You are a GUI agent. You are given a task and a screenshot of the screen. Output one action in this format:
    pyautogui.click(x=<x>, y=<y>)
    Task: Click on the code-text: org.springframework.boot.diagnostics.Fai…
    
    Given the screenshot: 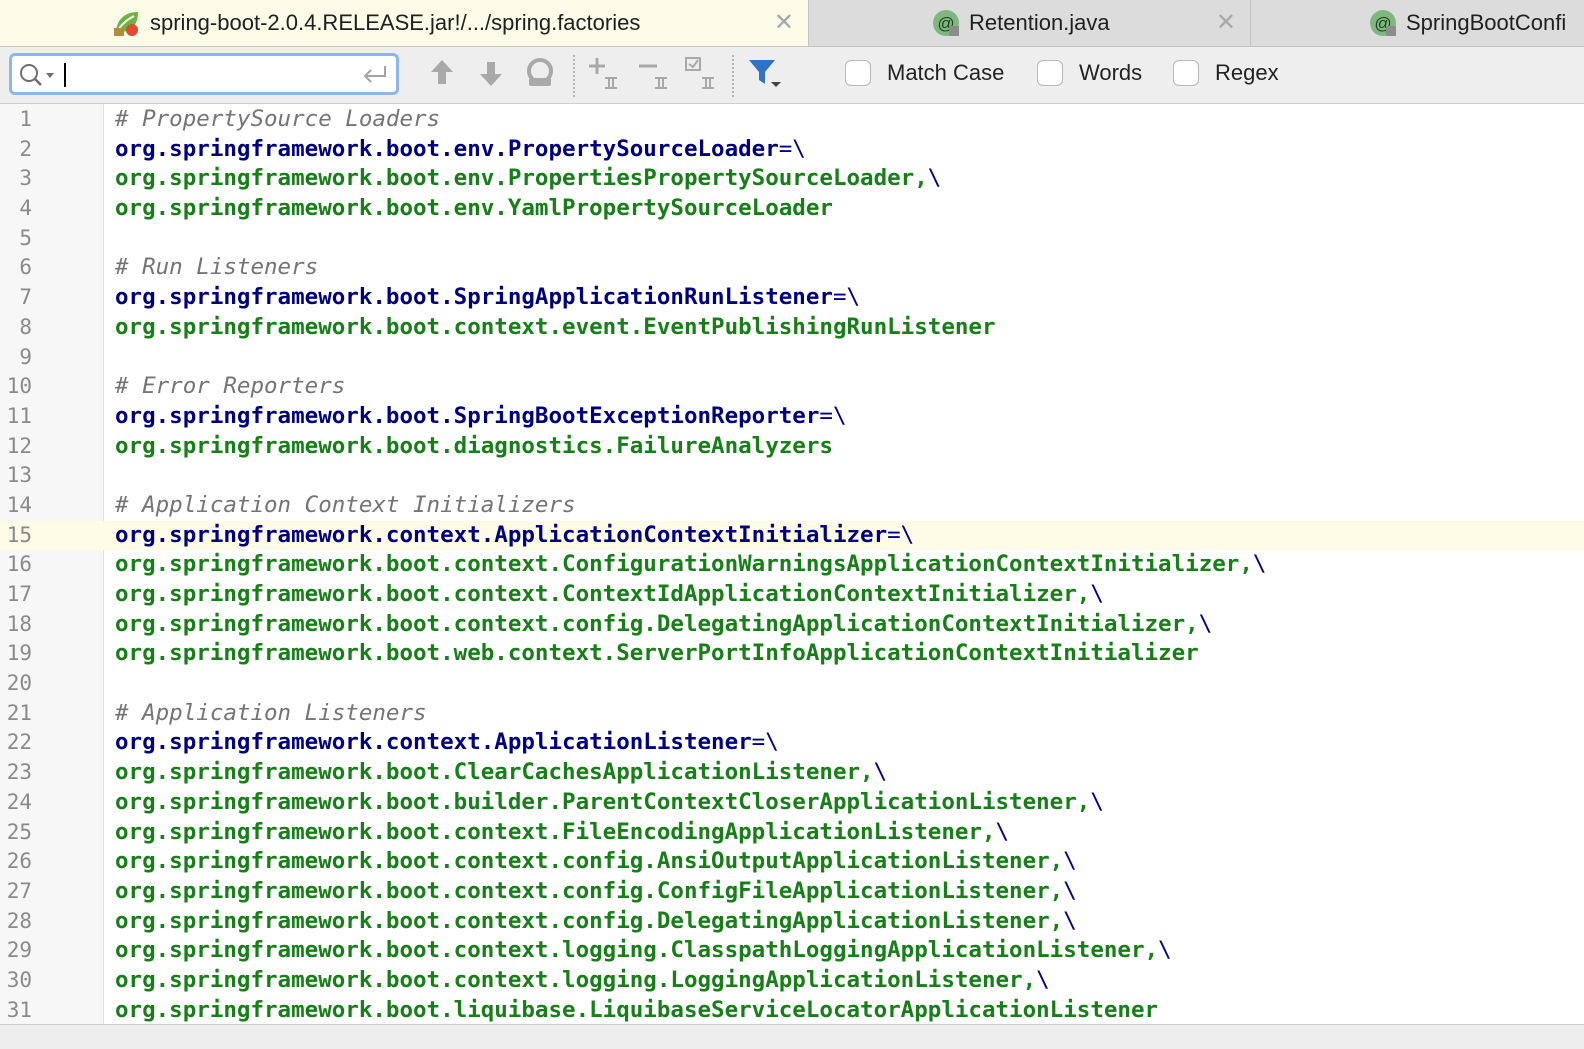 What is the action you would take?
    pyautogui.click(x=474, y=447)
    